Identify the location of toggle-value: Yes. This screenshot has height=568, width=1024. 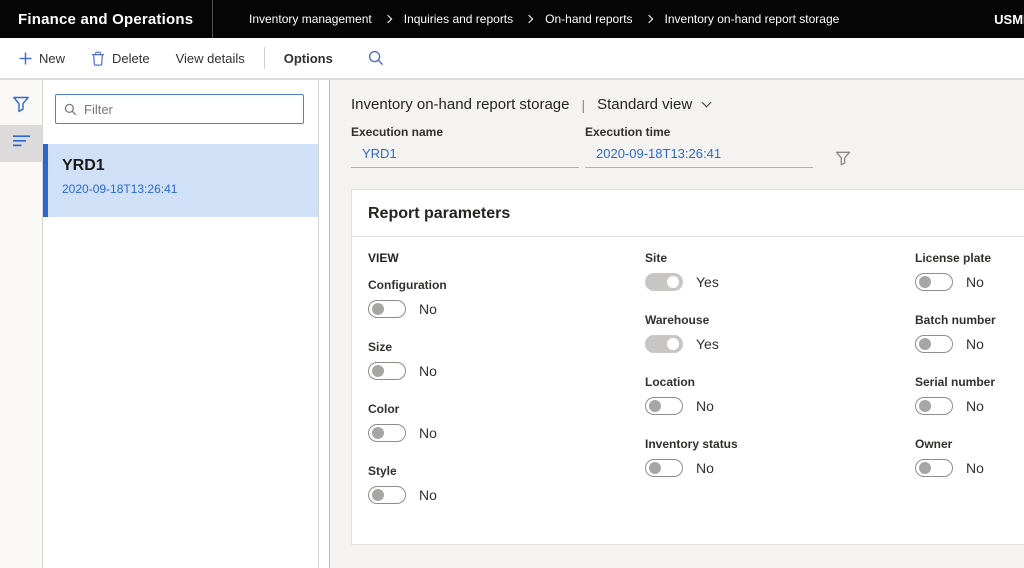
(707, 344).